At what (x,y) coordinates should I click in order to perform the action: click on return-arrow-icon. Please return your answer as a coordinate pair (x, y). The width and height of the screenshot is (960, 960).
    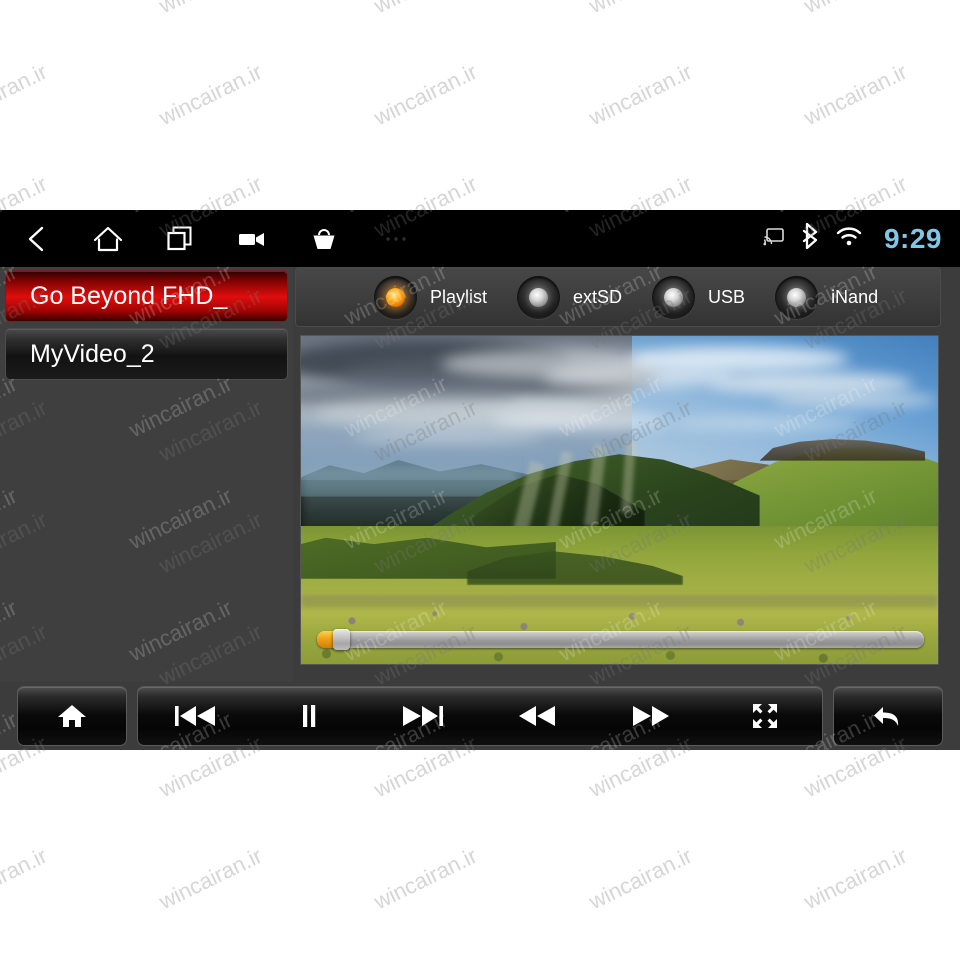
    Looking at the image, I should click on (888, 716).